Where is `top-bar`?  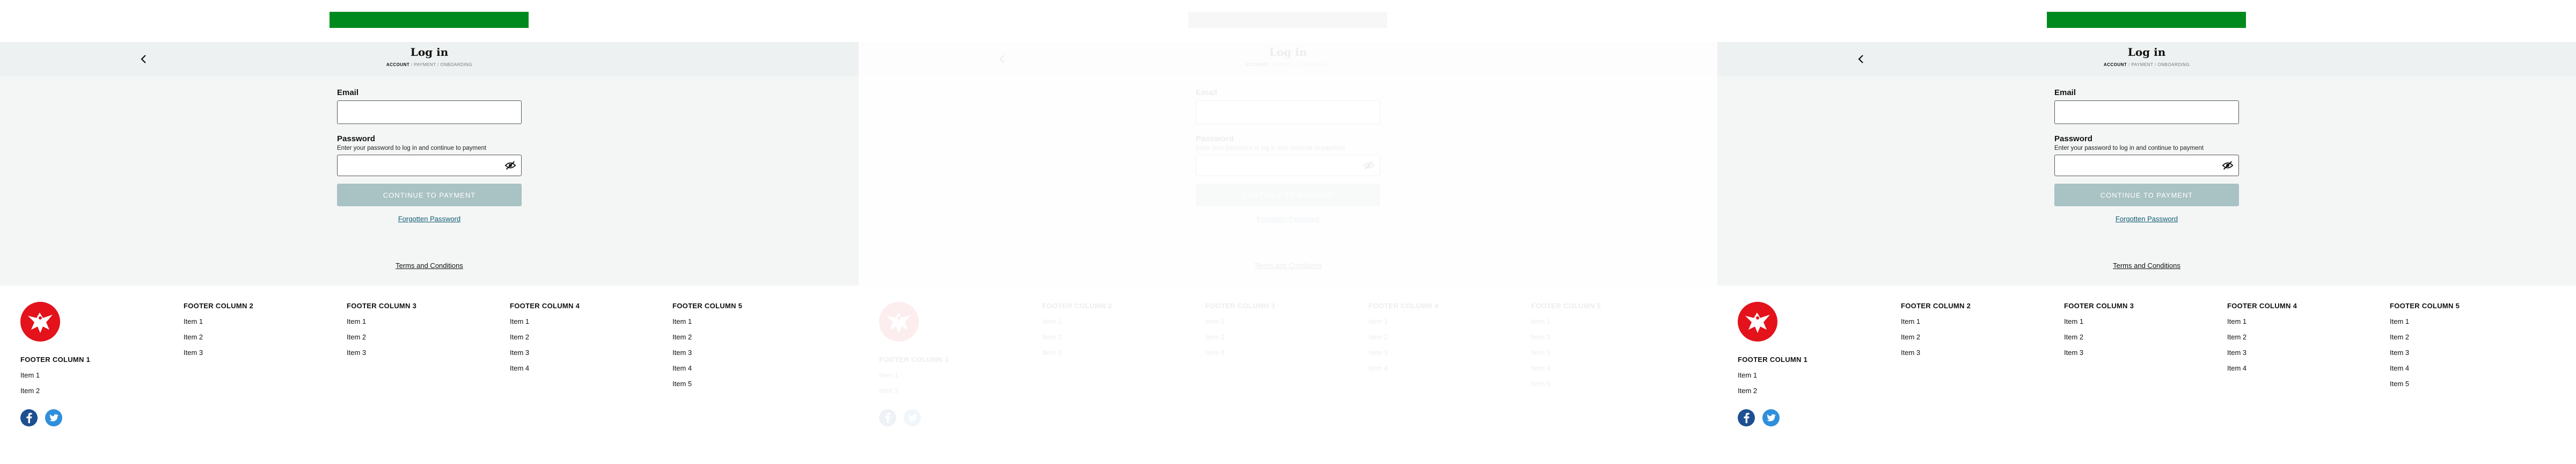
top-bar is located at coordinates (2146, 21).